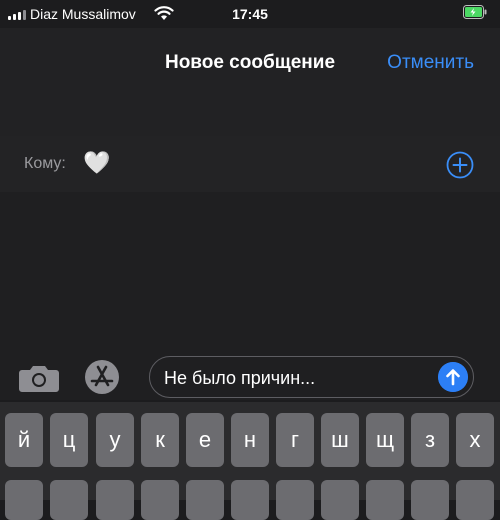 The height and width of the screenshot is (520, 500). I want to click on key: г, so click(295, 440).